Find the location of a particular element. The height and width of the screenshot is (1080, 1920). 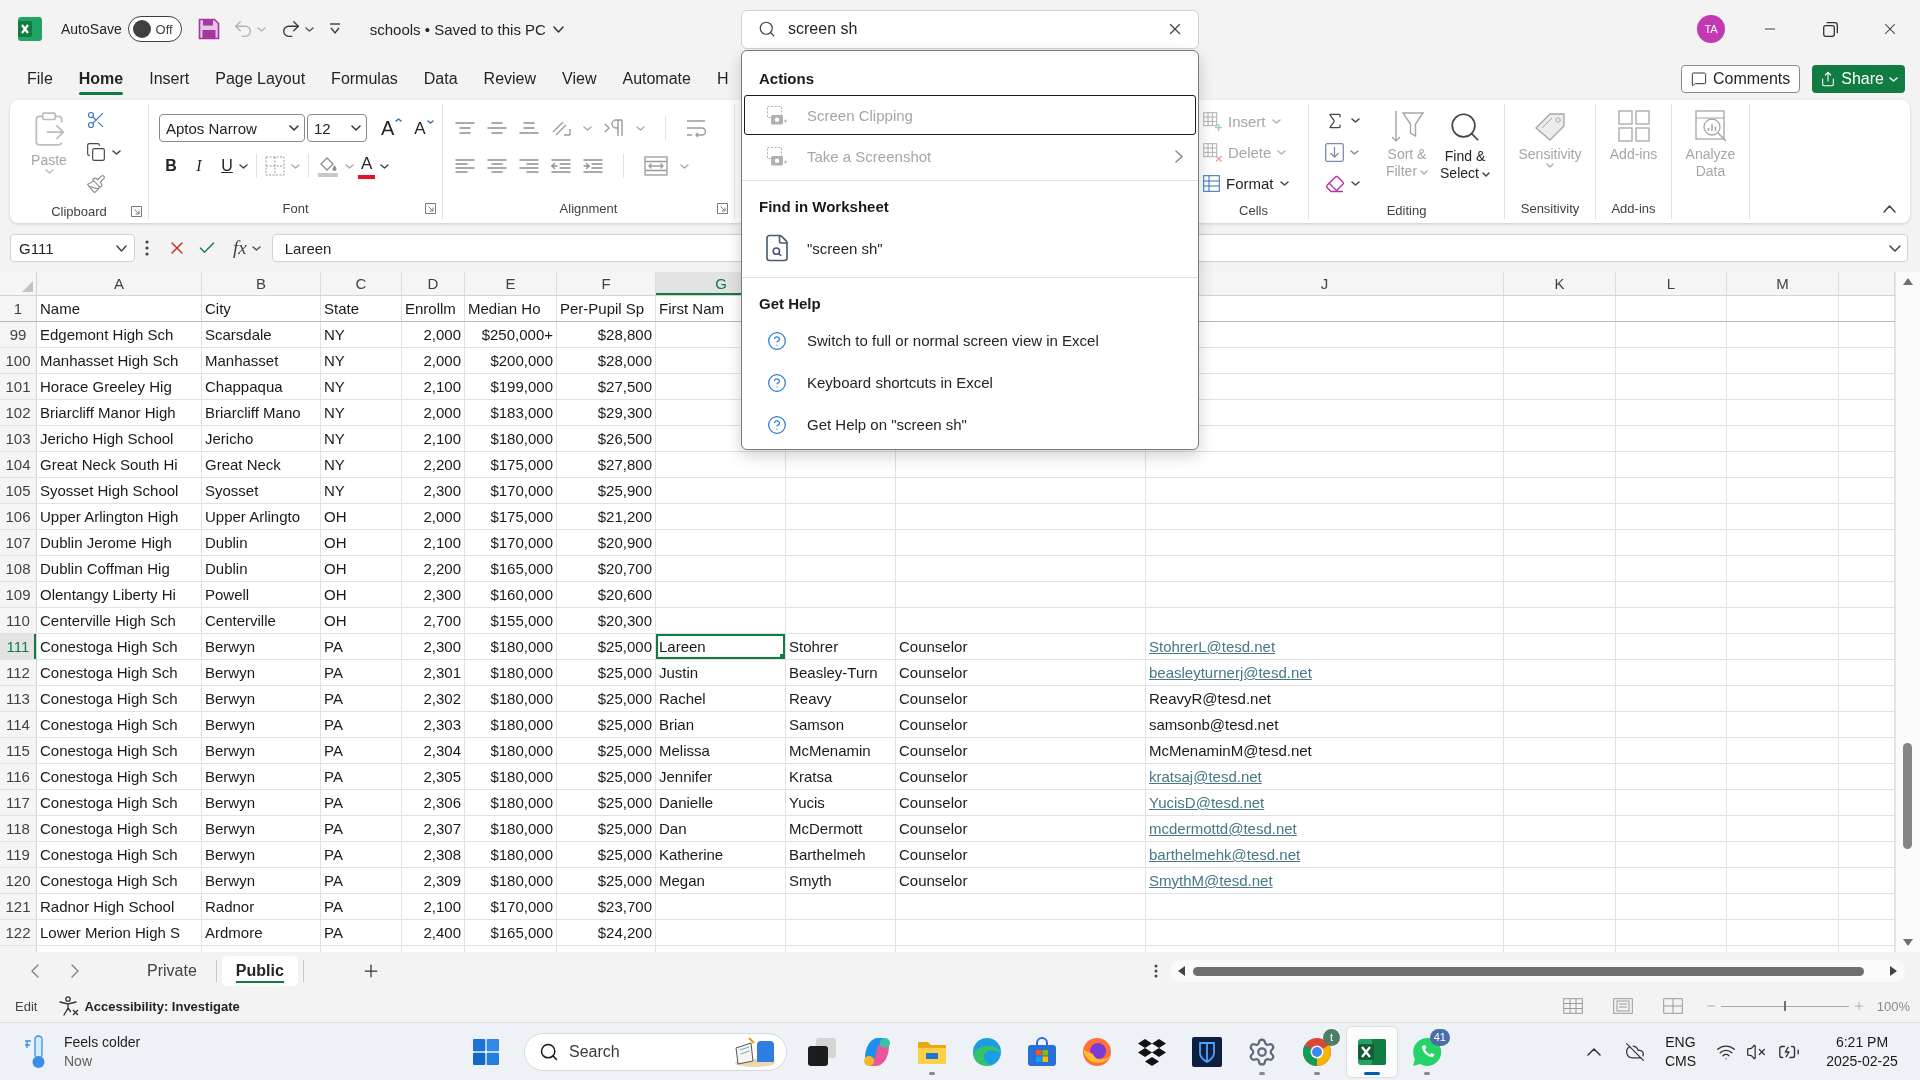

notification-badge: 41 is located at coordinates (1439, 1037).